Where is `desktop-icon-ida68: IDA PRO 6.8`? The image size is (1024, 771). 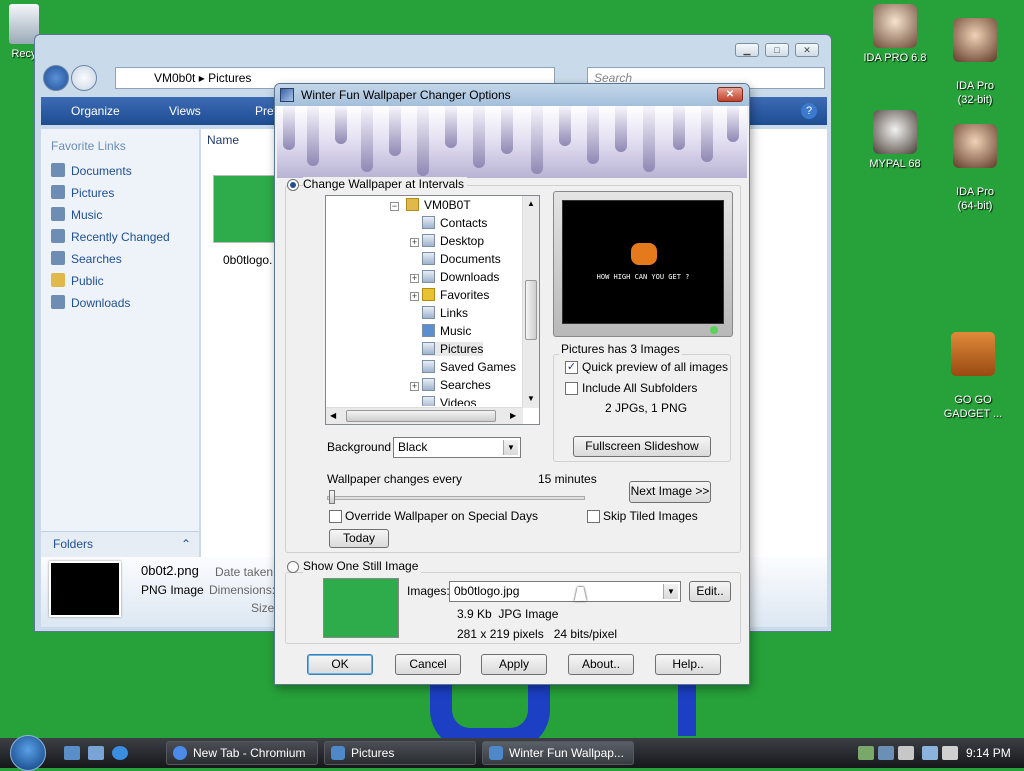 desktop-icon-ida68: IDA PRO 6.8 is located at coordinates (895, 34).